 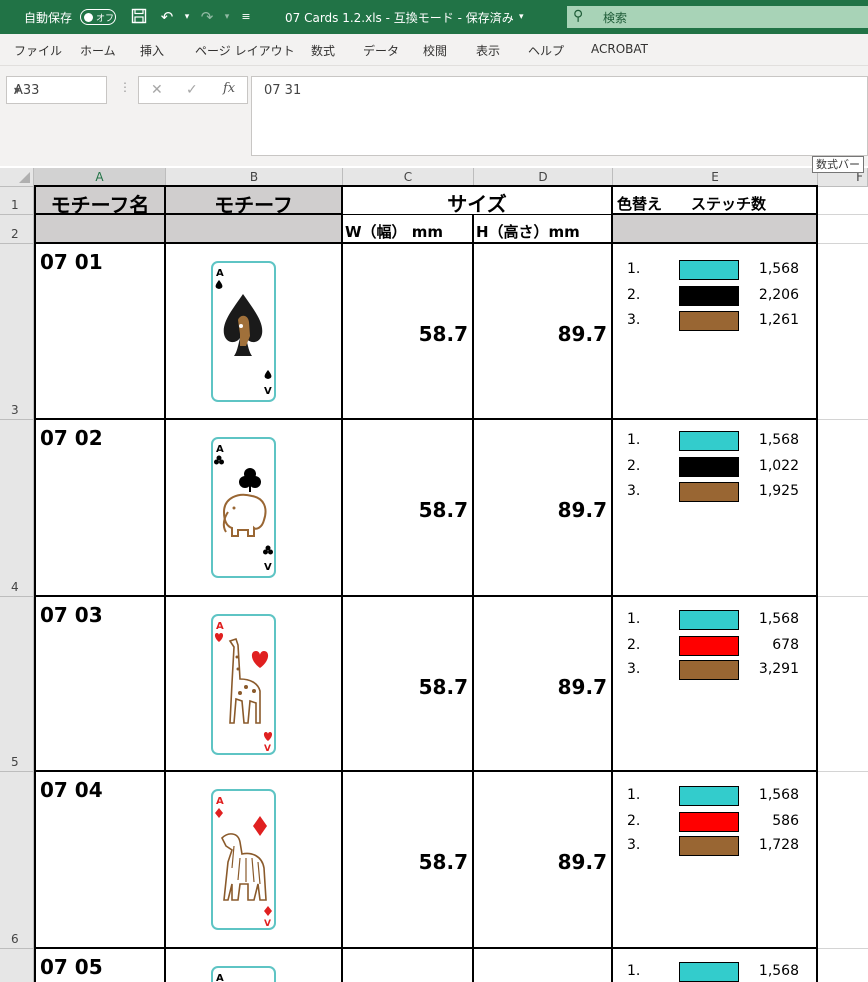 I want to click on row-header-3: 3, so click(x=17, y=332).